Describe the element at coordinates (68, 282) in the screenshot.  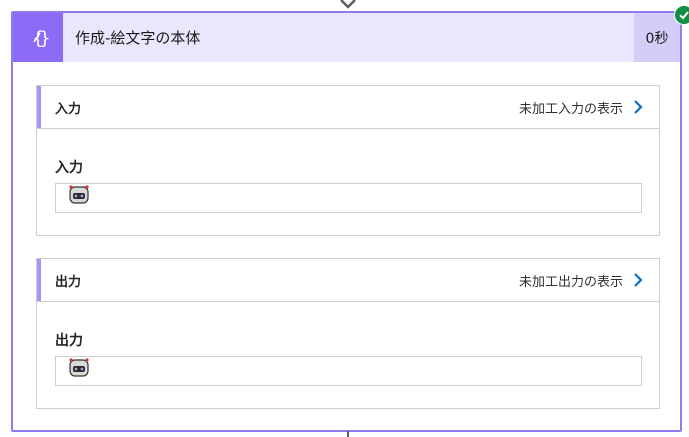
I see `output-section-title: 出力` at that location.